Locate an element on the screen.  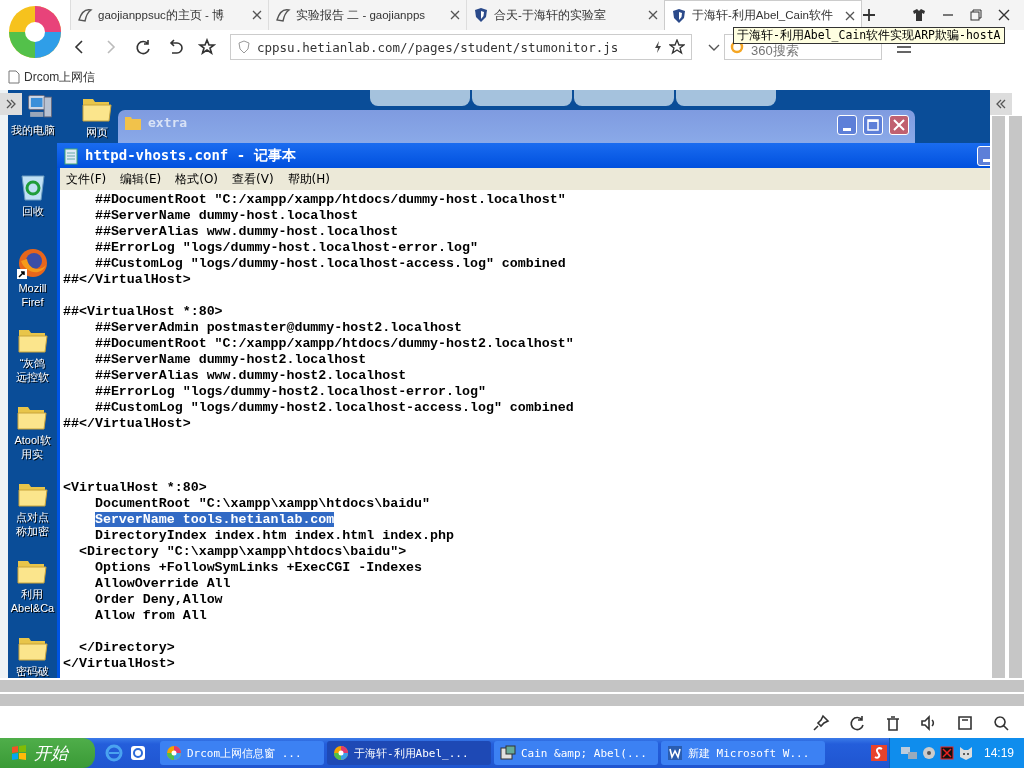
refresh-icon is located at coordinates (857, 723).